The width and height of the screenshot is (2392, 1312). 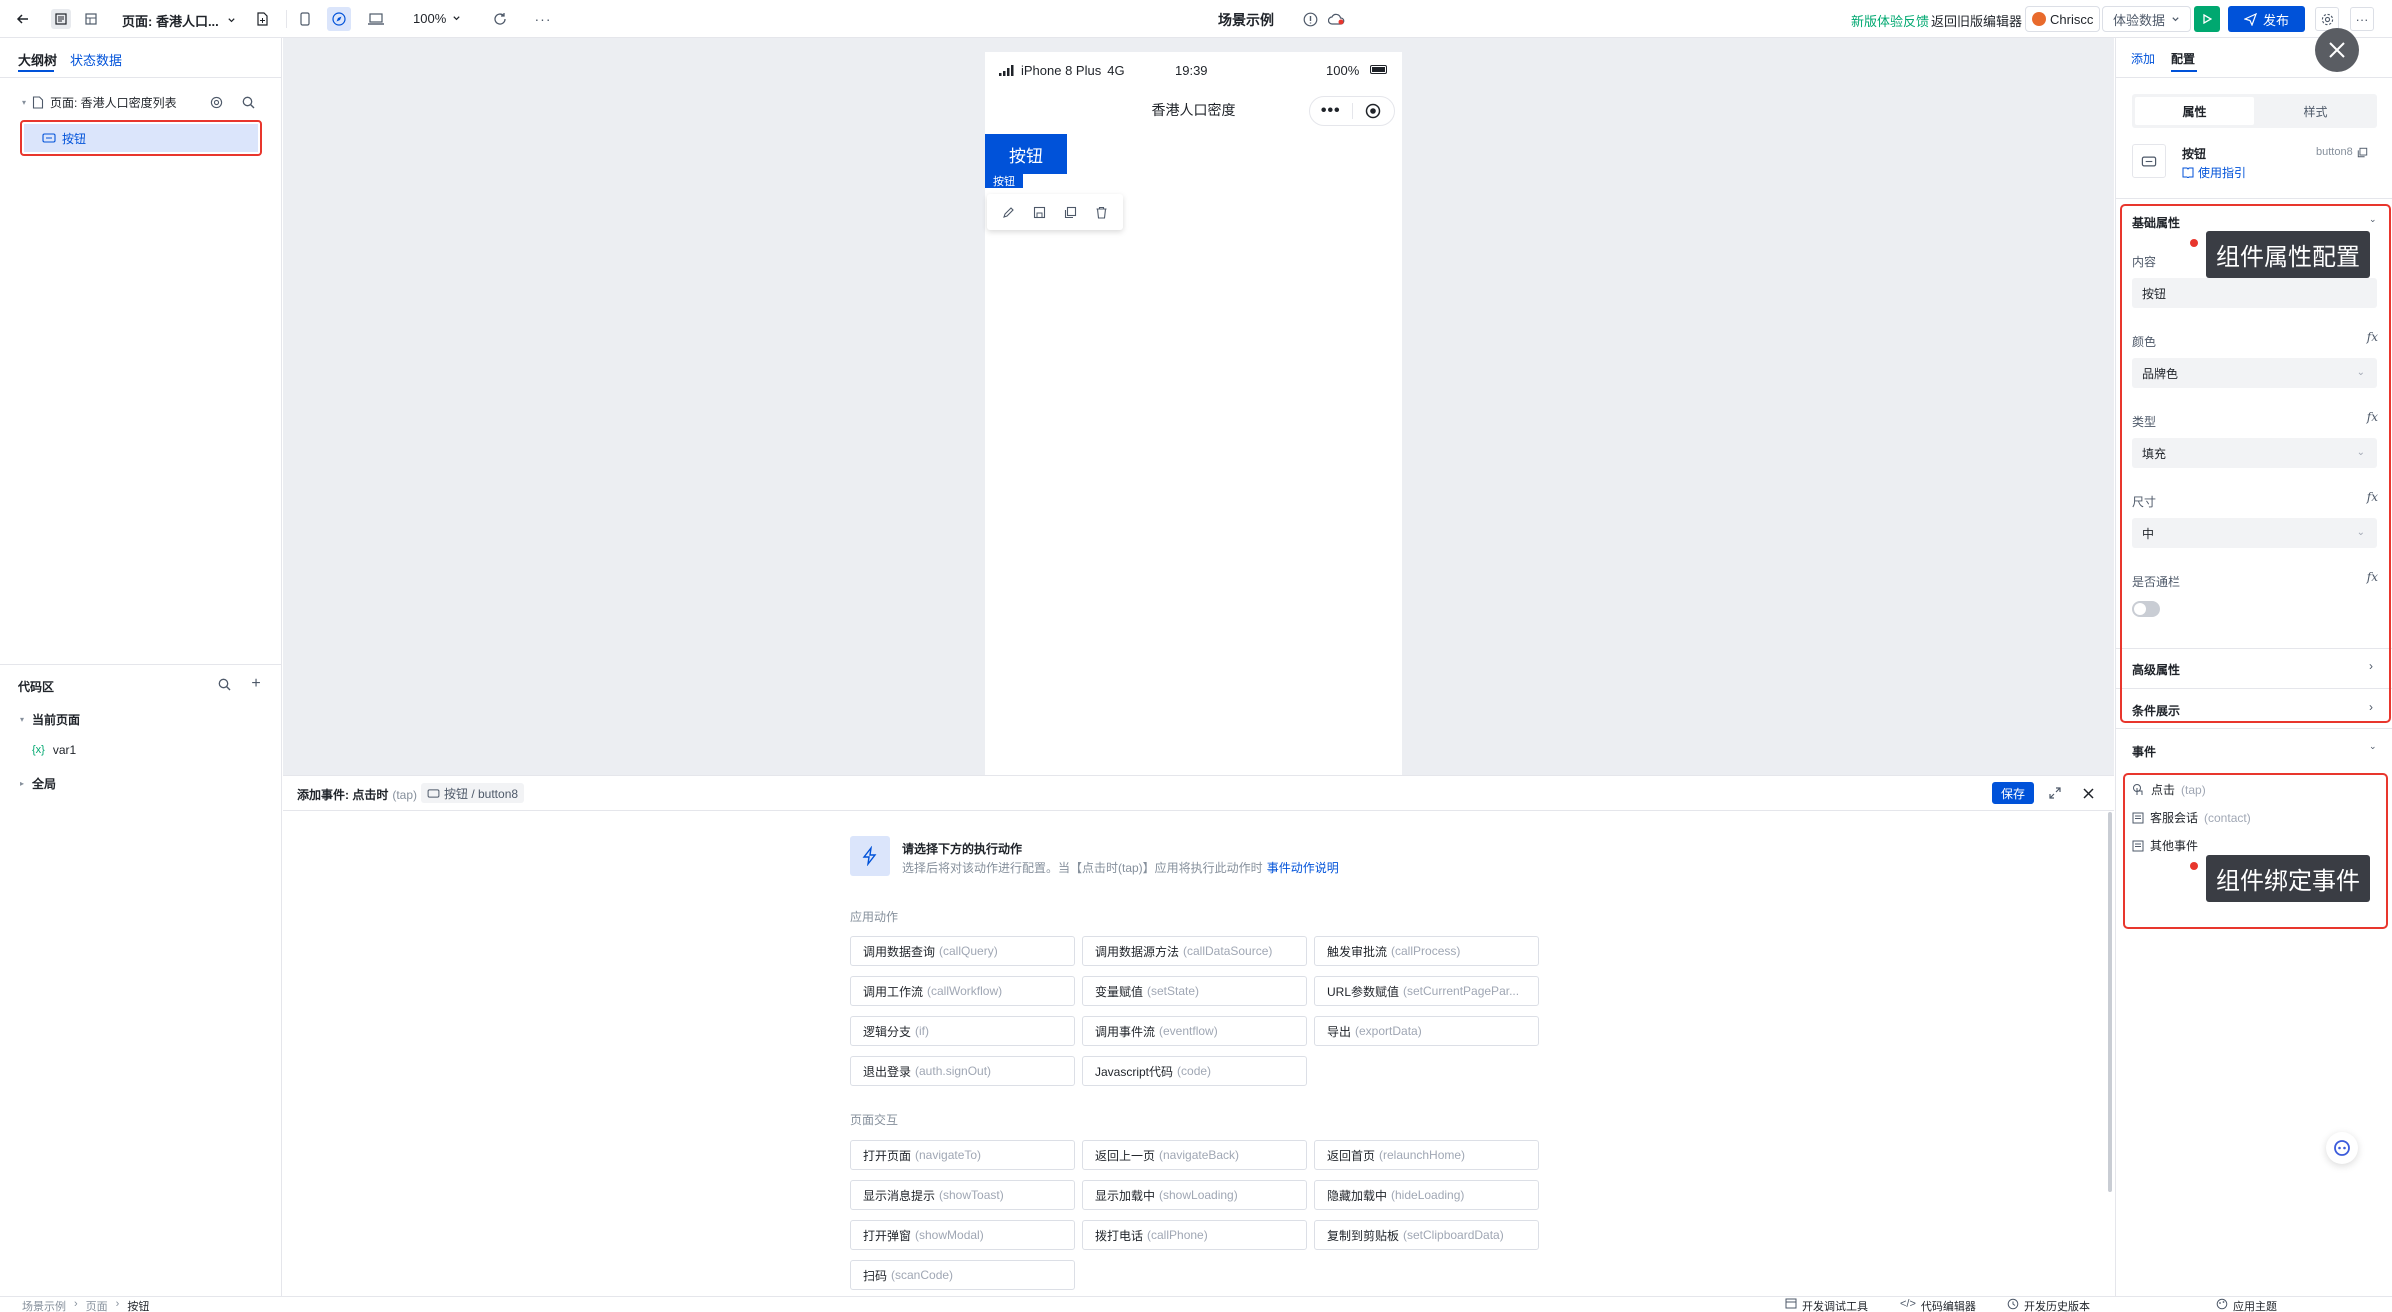 What do you see at coordinates (473, 793) in the screenshot?
I see `event-component-crumb: 按钮 / button8` at bounding box center [473, 793].